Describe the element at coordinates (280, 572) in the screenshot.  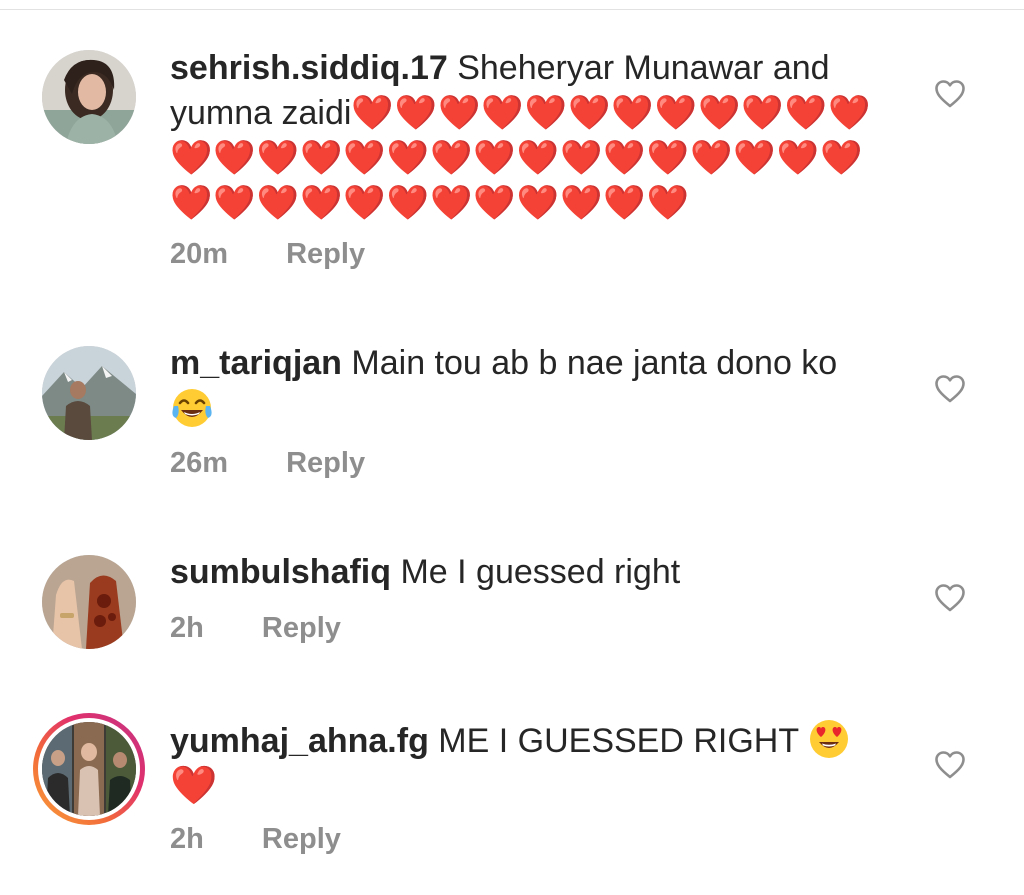
I see `comment-username: sumbulshafiq` at that location.